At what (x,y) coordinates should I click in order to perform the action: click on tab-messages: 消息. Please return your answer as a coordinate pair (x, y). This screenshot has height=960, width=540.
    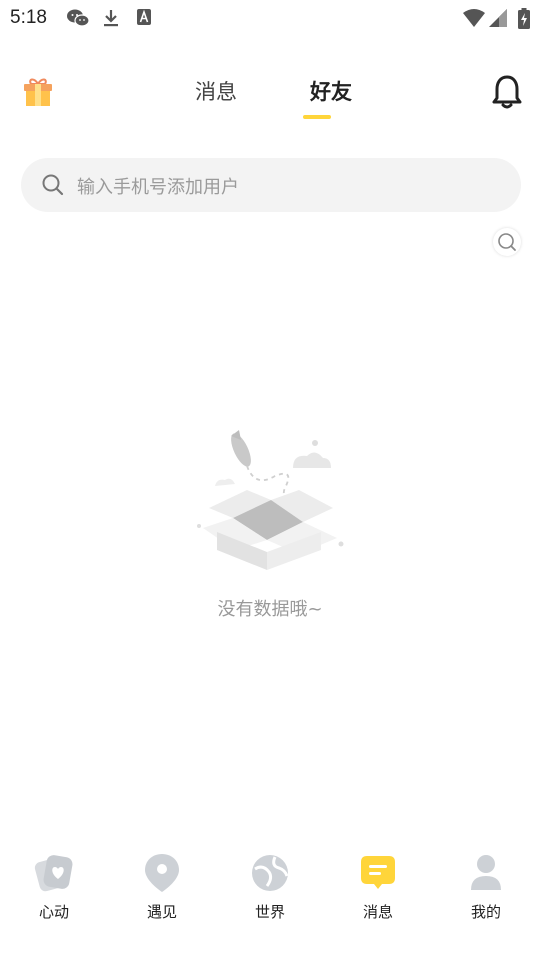
    Looking at the image, I should click on (216, 91).